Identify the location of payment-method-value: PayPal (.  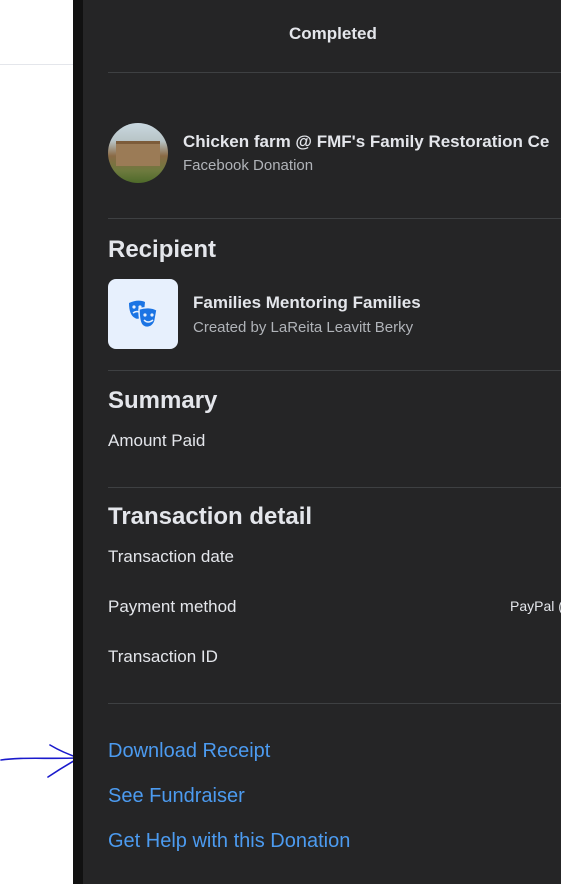
(535, 606).